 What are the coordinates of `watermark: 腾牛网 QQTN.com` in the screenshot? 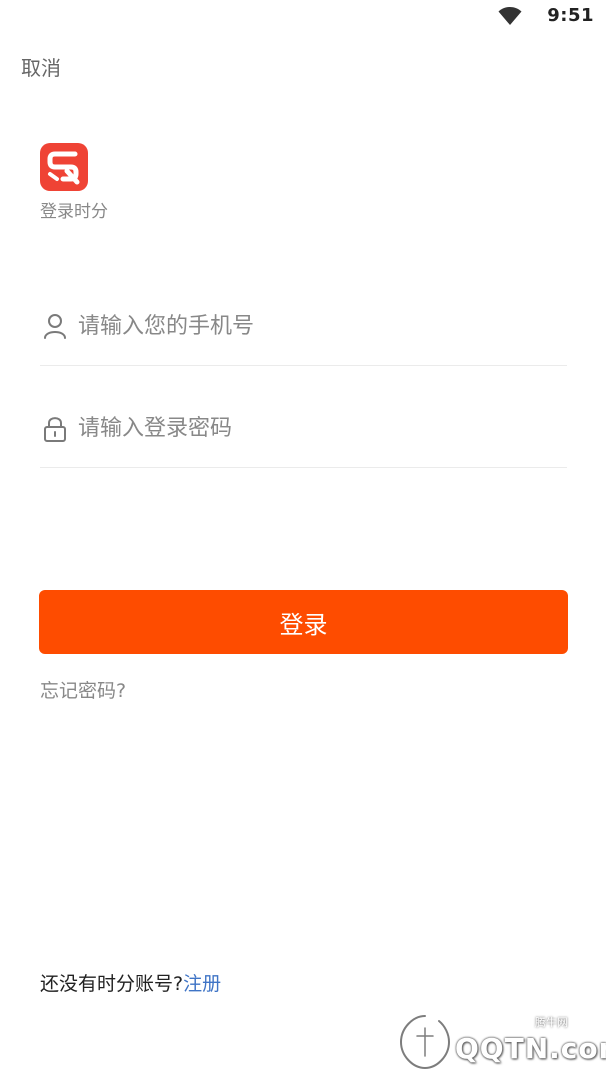 It's located at (500, 1042).